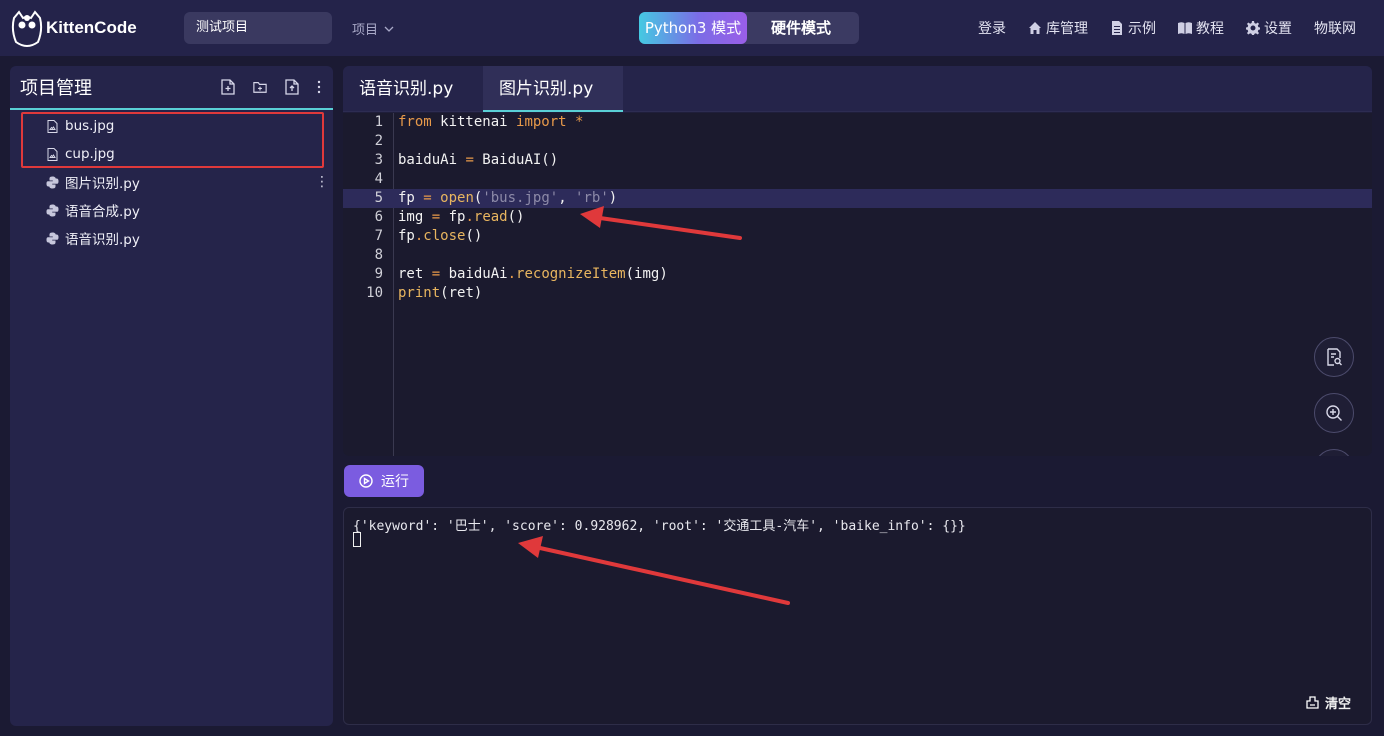 The image size is (1384, 736). Describe the element at coordinates (102, 184) in the screenshot. I see `file-name: 图片识别.py` at that location.